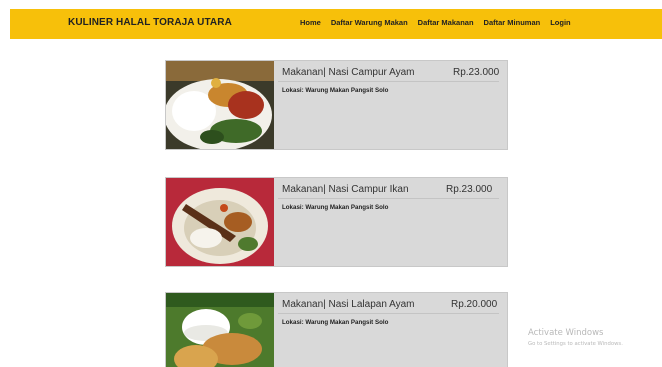 The width and height of the screenshot is (662, 367). Describe the element at coordinates (474, 304) in the screenshot. I see `food-price: Rp.20.000` at that location.